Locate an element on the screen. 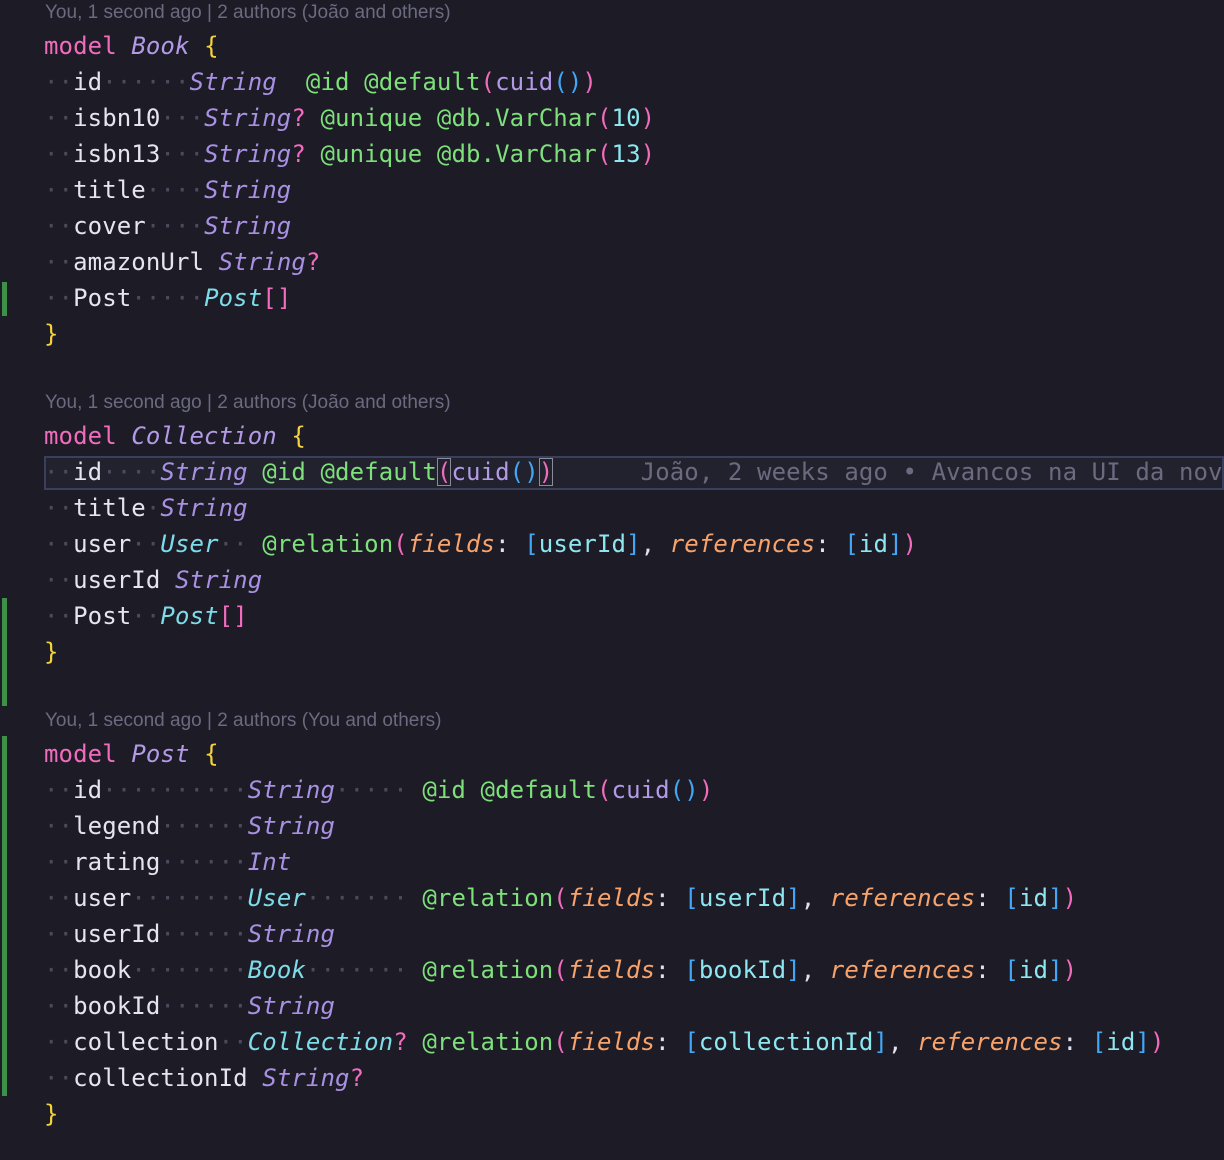 The image size is (1224, 1160). field-name: rating is located at coordinates (117, 862).